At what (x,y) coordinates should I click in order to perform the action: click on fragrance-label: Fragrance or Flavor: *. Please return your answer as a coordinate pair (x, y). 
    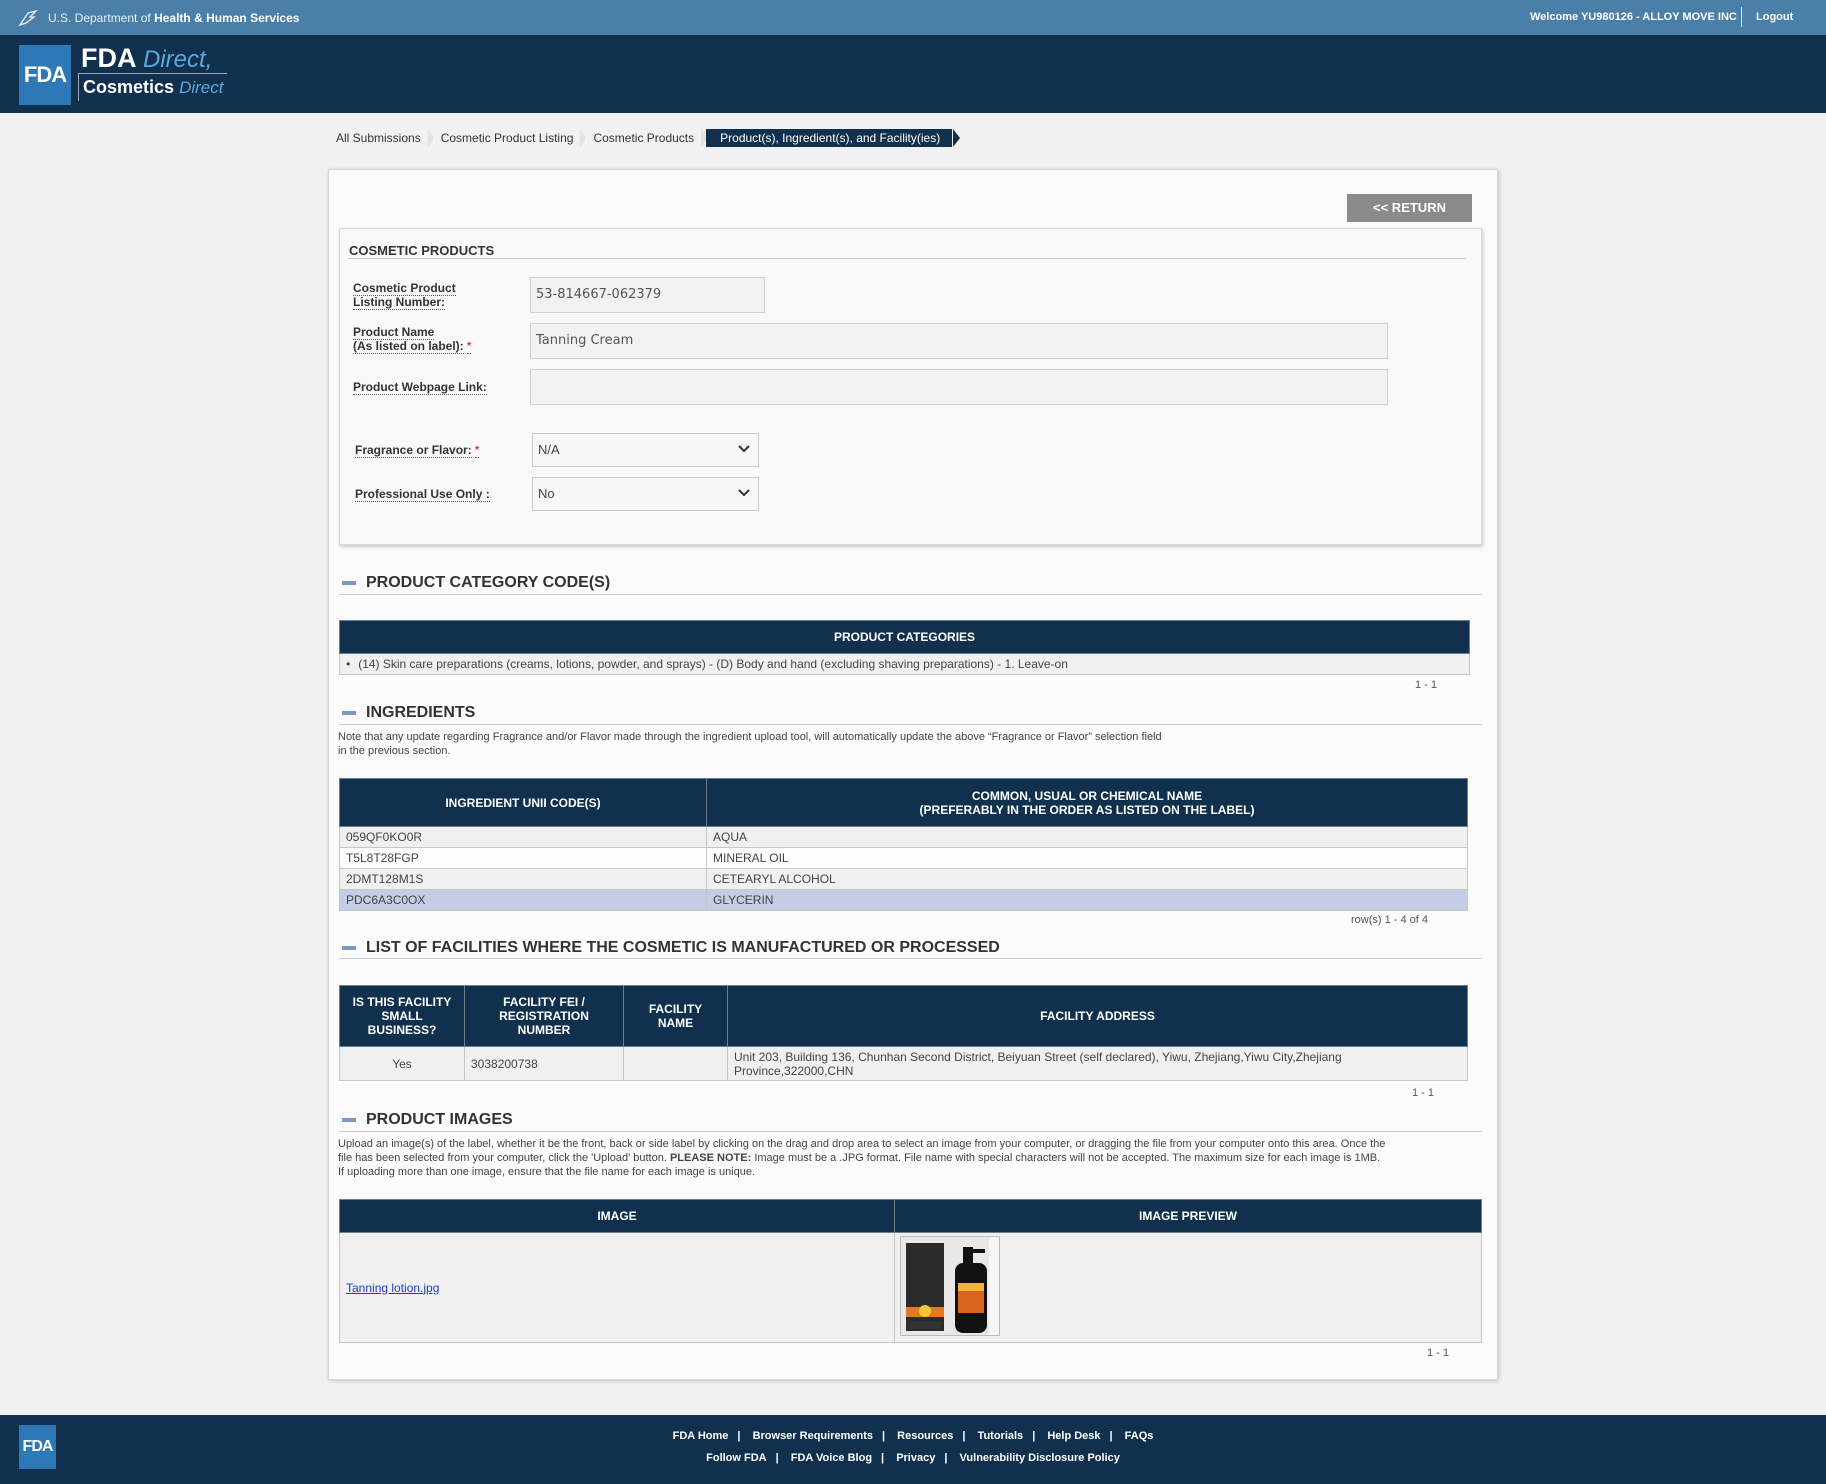
    Looking at the image, I should click on (417, 450).